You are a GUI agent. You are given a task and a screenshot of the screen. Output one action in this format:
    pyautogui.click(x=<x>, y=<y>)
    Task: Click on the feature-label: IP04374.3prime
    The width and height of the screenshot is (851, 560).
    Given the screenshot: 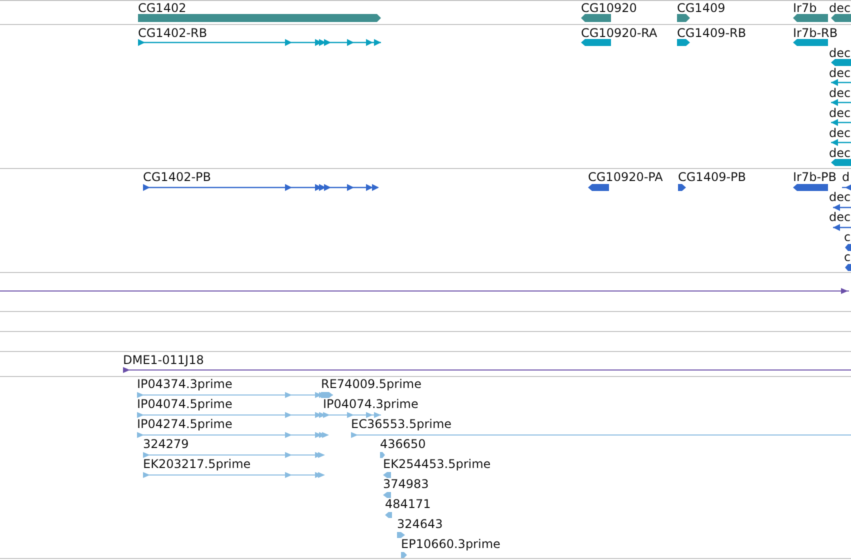 What is the action you would take?
    pyautogui.click(x=184, y=384)
    